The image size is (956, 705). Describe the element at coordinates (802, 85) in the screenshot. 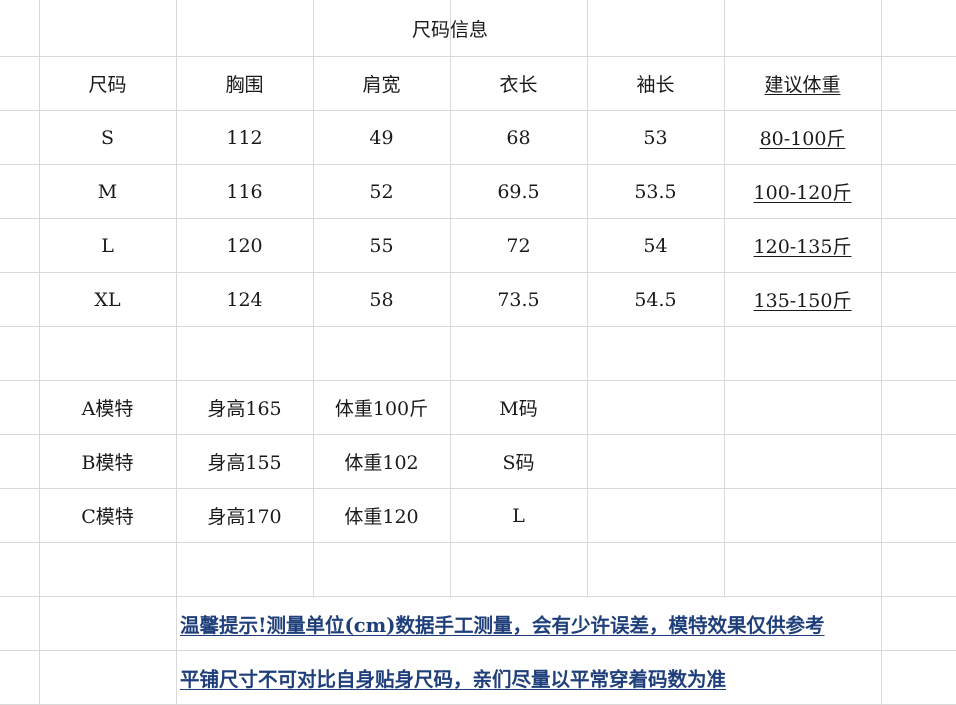

I see `header-weight: 建议体重` at that location.